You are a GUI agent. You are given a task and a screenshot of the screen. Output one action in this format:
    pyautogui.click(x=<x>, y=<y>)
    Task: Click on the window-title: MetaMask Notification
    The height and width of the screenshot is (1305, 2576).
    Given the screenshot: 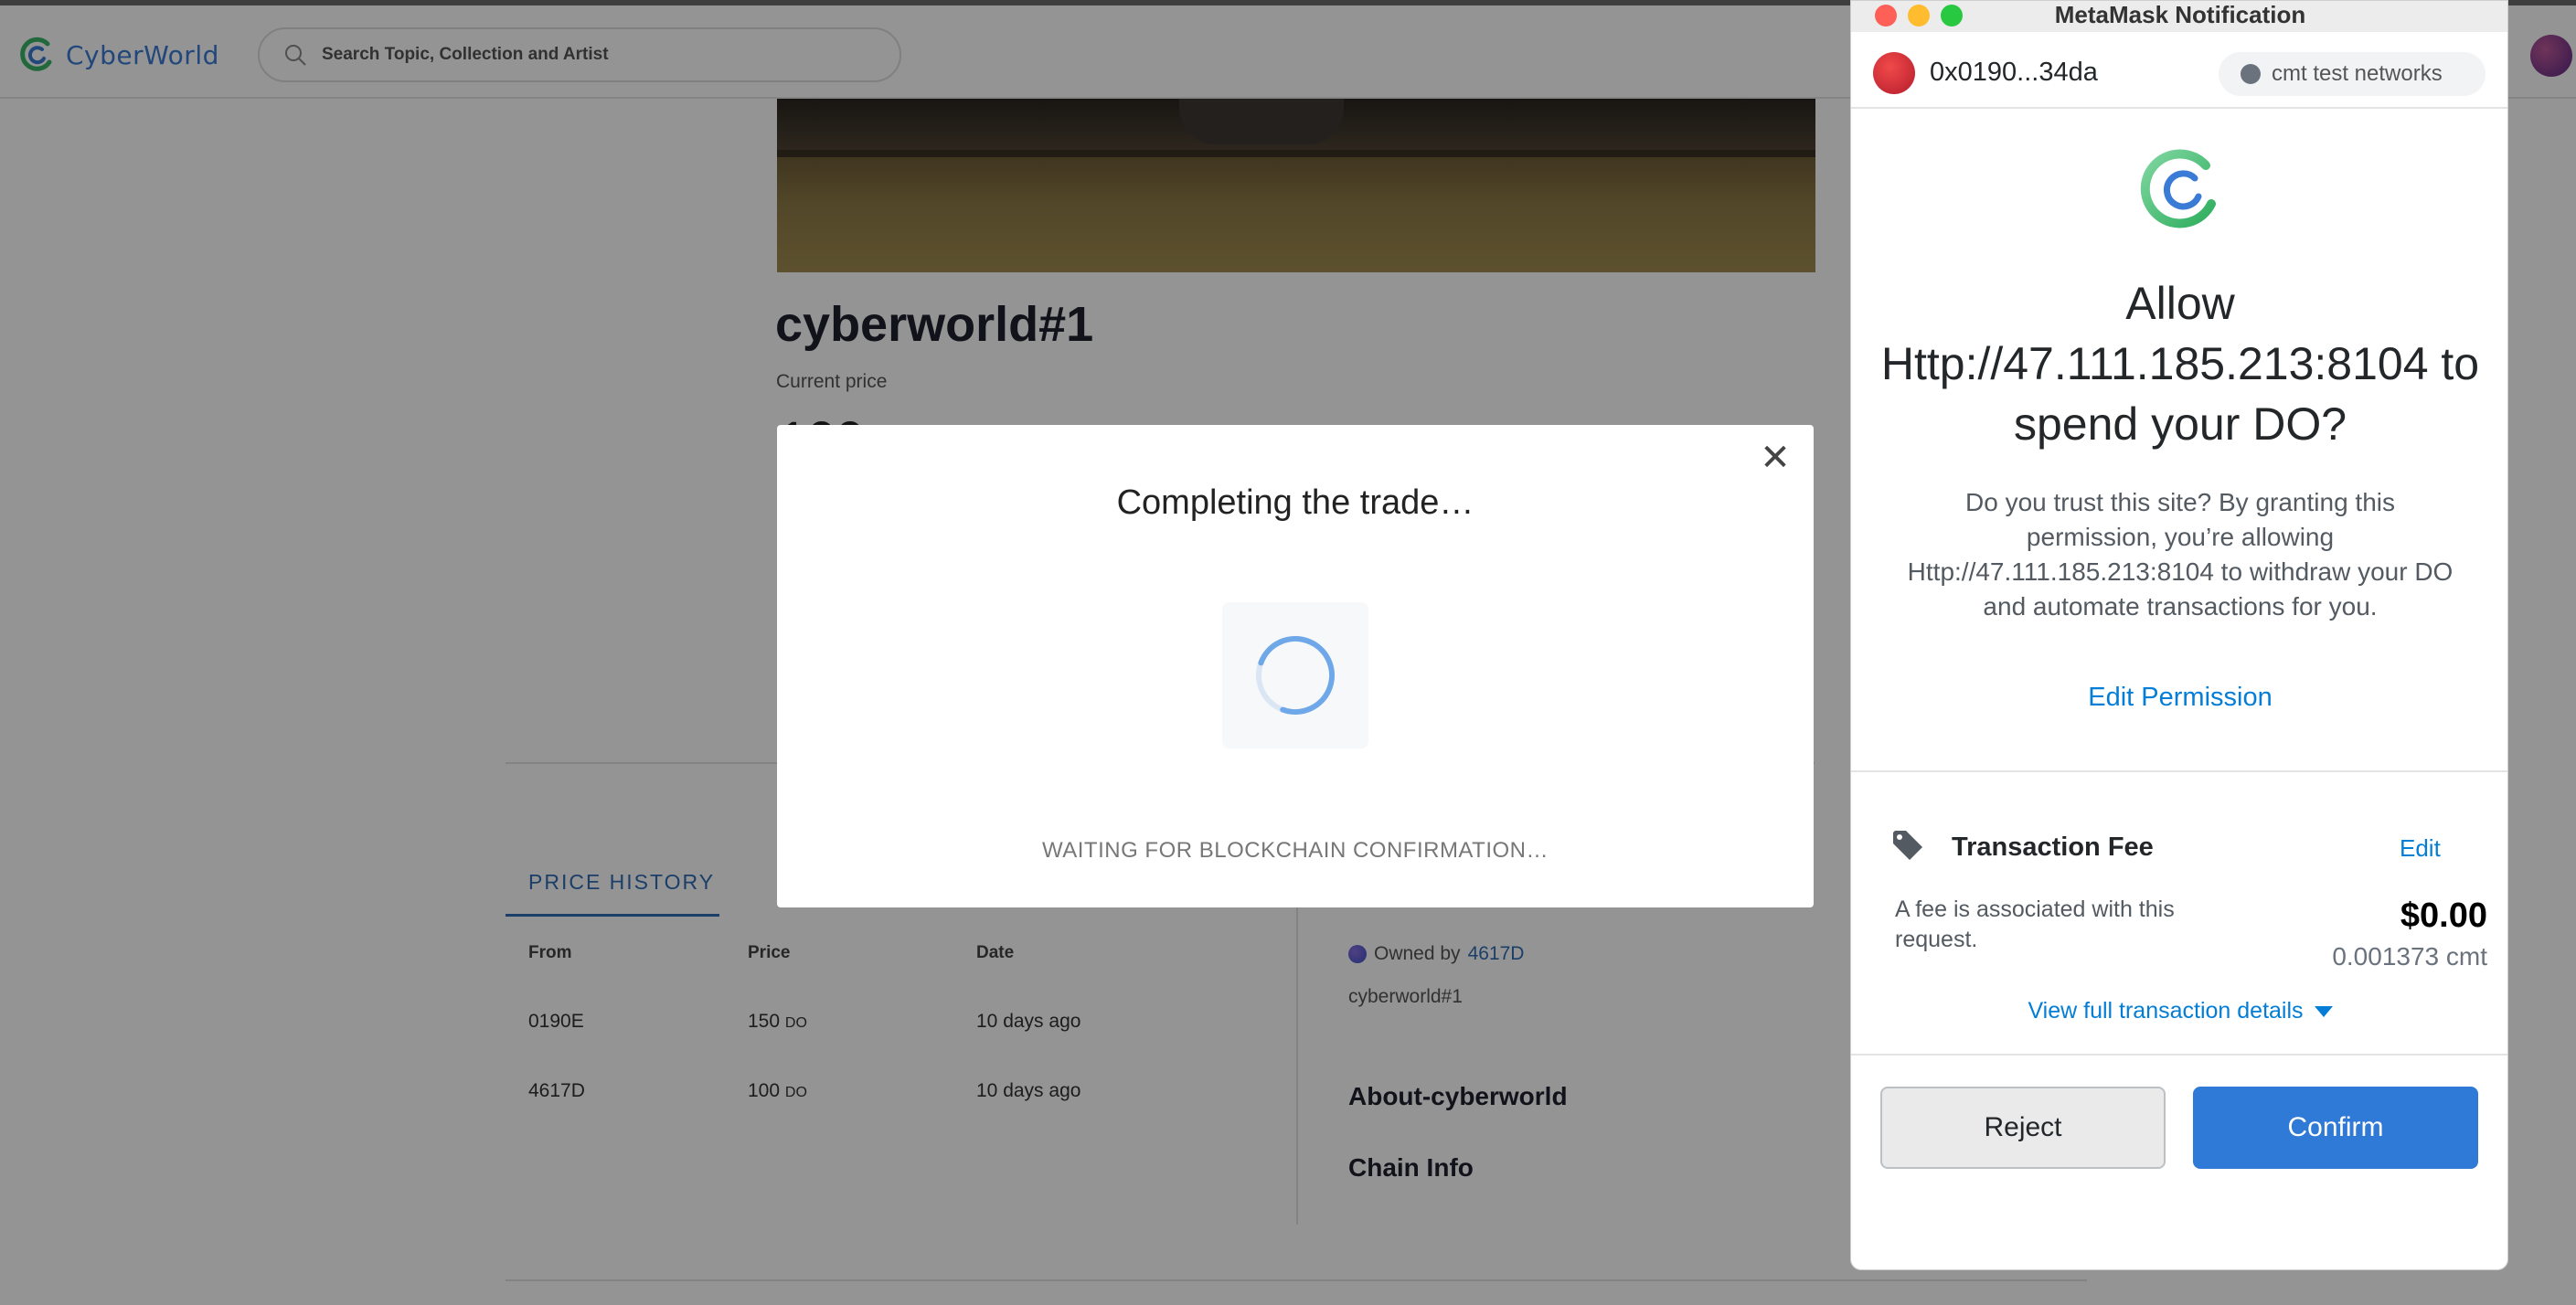 What is the action you would take?
    pyautogui.click(x=2180, y=14)
    